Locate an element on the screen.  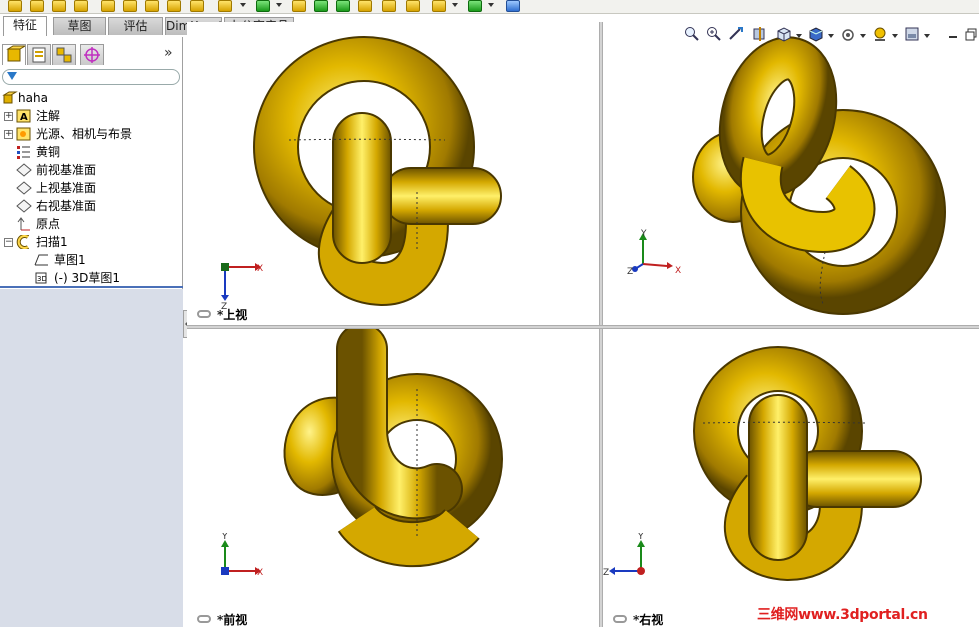
rib-icon is located at coordinates (299, 6).